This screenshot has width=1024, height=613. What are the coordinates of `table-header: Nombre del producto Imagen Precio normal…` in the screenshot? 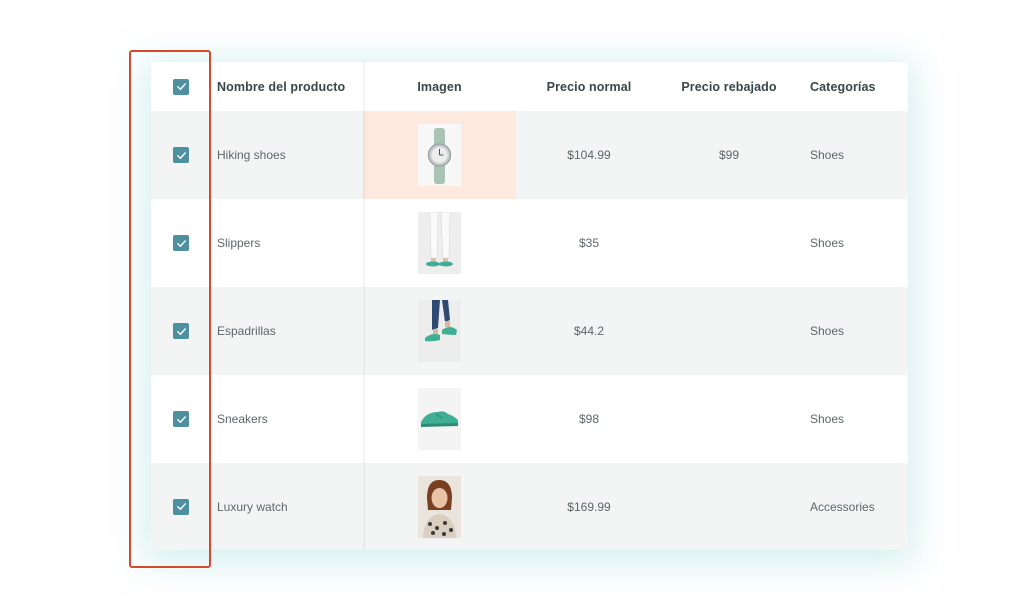 It's located at (529, 86).